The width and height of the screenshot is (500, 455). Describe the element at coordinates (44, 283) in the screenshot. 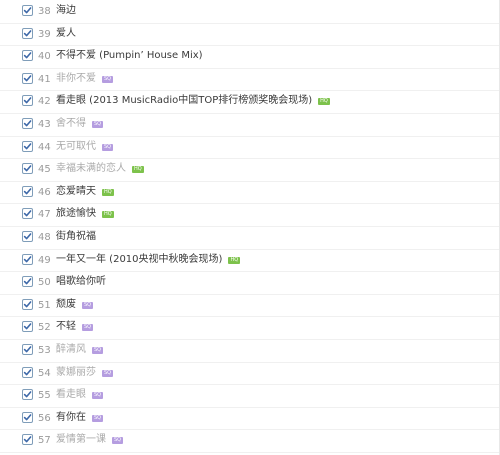

I see `track-number: 50` at that location.